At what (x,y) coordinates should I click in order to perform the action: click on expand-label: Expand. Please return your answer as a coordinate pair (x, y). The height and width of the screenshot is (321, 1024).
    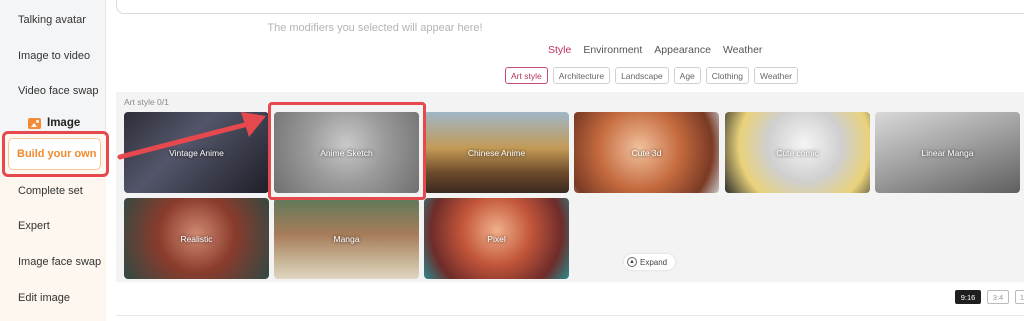
    Looking at the image, I should click on (654, 262).